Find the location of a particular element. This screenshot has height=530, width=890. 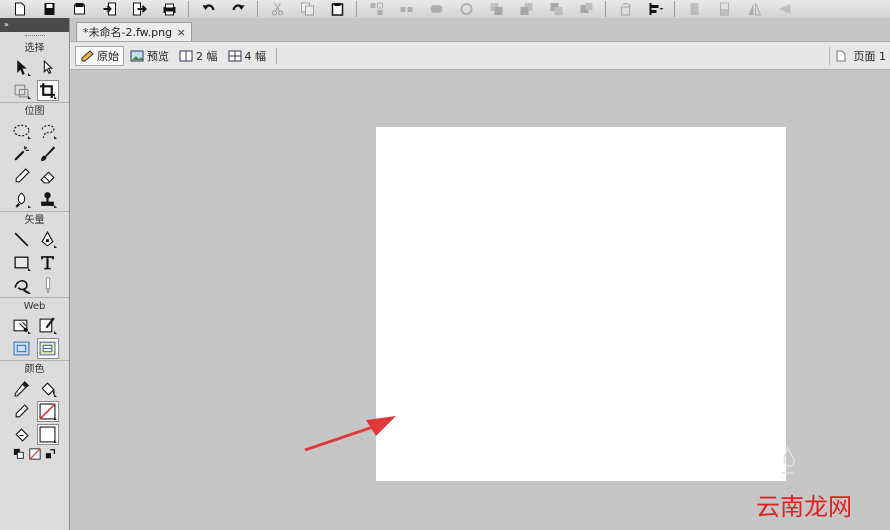

main-toolbar is located at coordinates (445, 9).